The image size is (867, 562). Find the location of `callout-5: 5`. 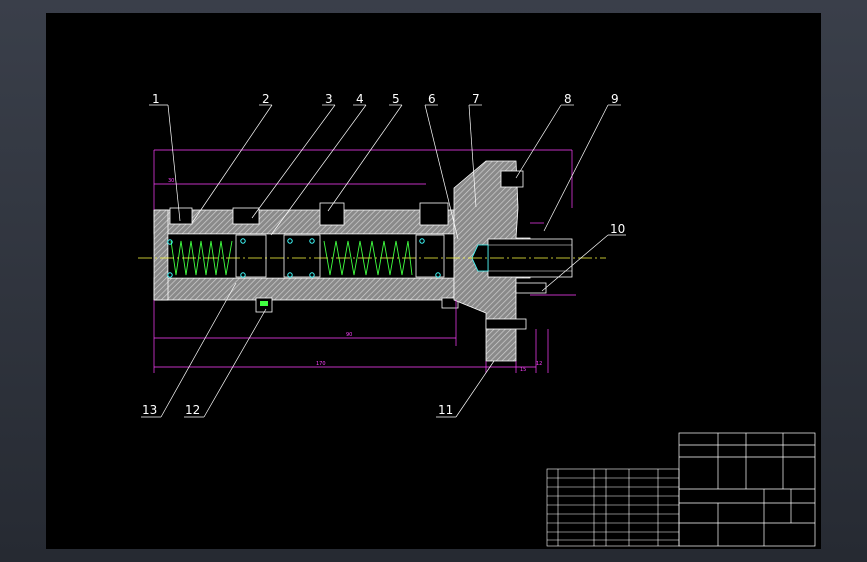

callout-5: 5 is located at coordinates (396, 99).